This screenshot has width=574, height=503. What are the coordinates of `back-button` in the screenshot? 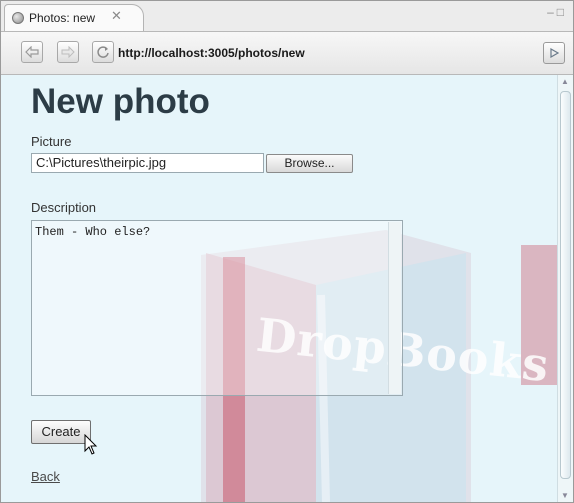 It's located at (32, 52).